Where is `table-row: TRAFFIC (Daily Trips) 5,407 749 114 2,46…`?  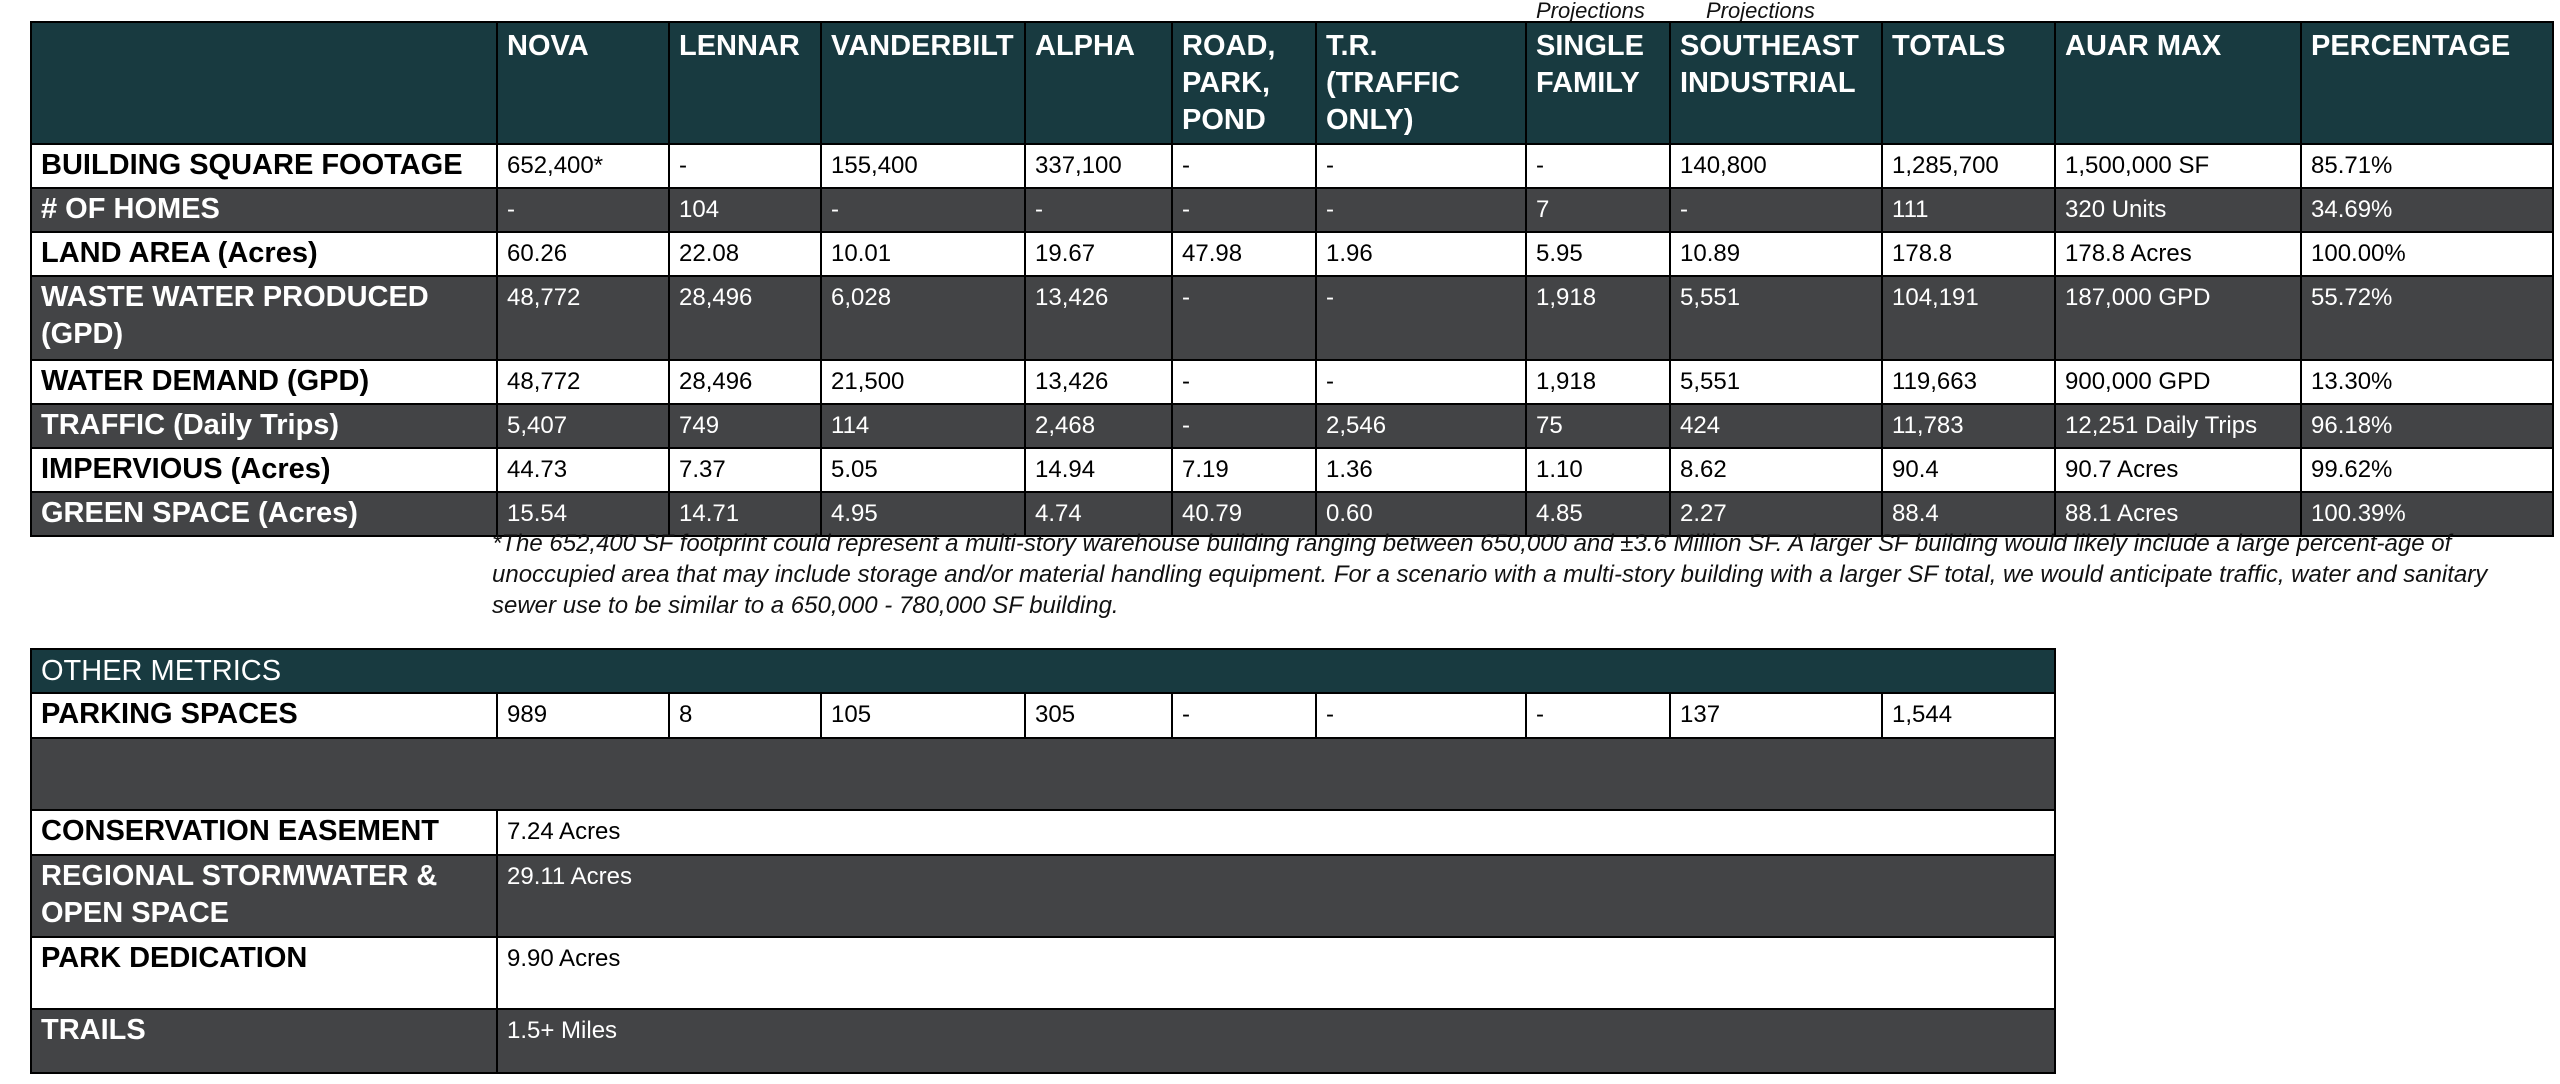 table-row: TRAFFIC (Daily Trips) 5,407 749 114 2,46… is located at coordinates (1292, 426).